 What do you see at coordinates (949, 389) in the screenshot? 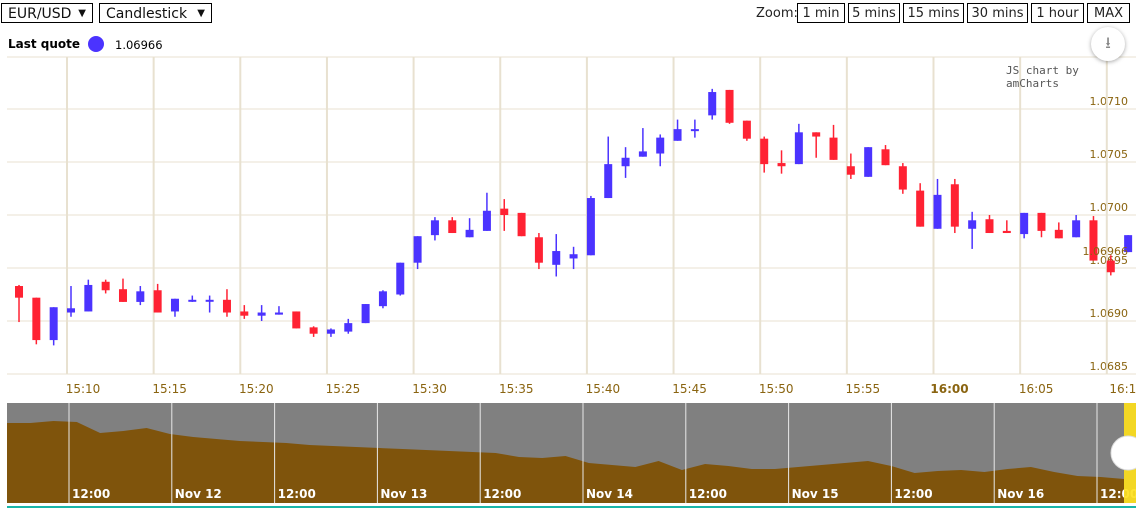
I see `x-tick-label: 16:00` at bounding box center [949, 389].